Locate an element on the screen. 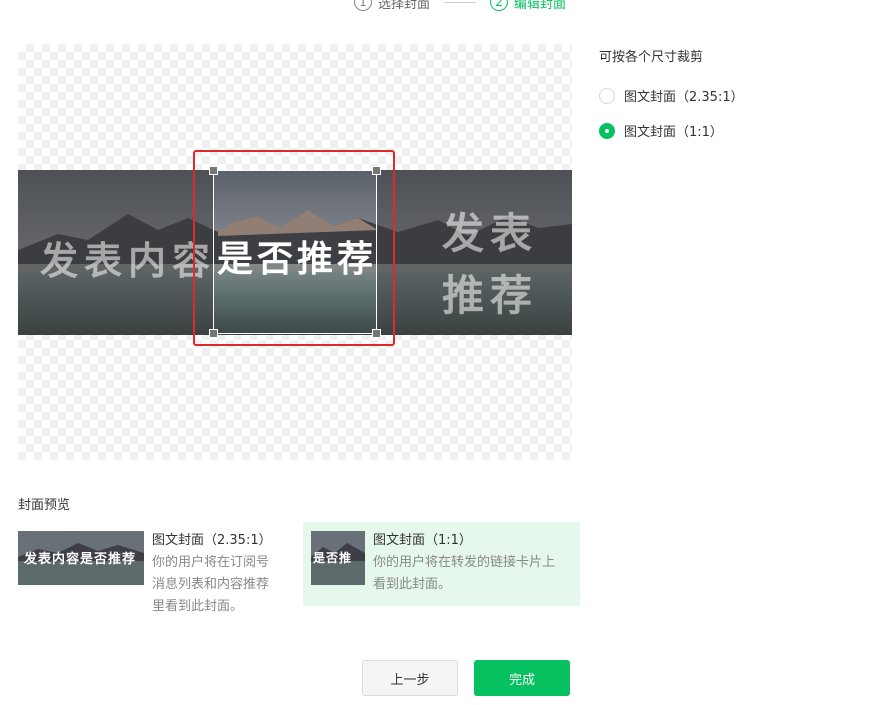 The image size is (887, 705). crop-options-title: 可按各个尺寸裁剪 is located at coordinates (651, 57).